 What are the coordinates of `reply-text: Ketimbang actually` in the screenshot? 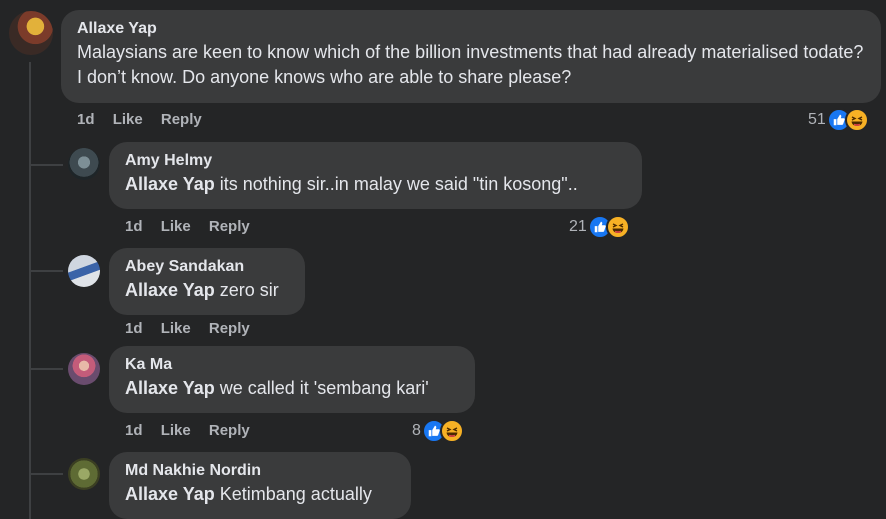 It's located at (295, 494).